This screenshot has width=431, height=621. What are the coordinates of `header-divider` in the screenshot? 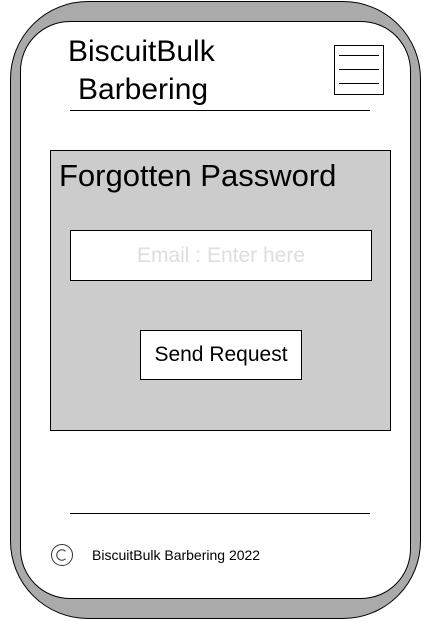 It's located at (220, 110).